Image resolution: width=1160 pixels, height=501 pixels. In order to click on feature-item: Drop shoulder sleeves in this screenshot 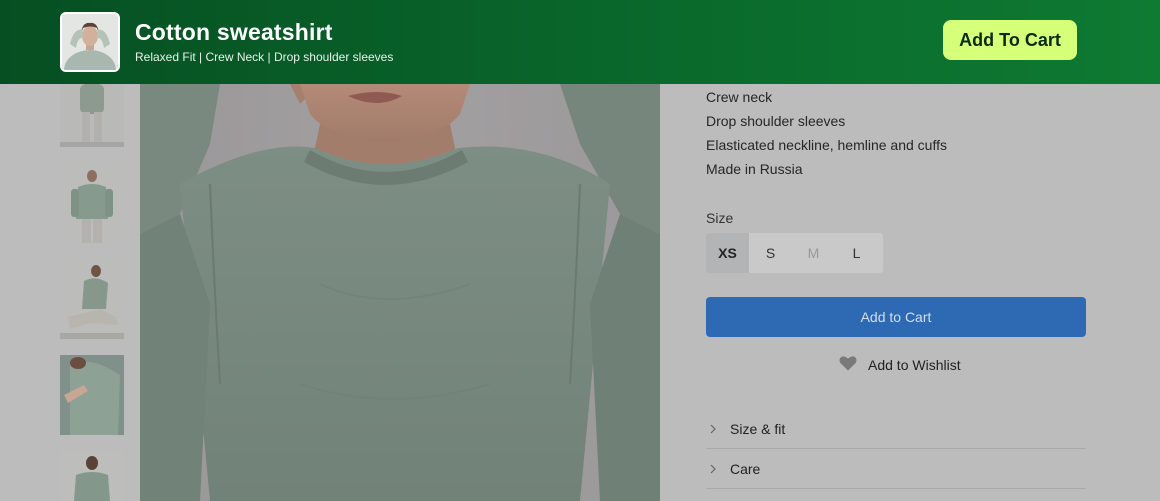, I will do `click(776, 121)`.